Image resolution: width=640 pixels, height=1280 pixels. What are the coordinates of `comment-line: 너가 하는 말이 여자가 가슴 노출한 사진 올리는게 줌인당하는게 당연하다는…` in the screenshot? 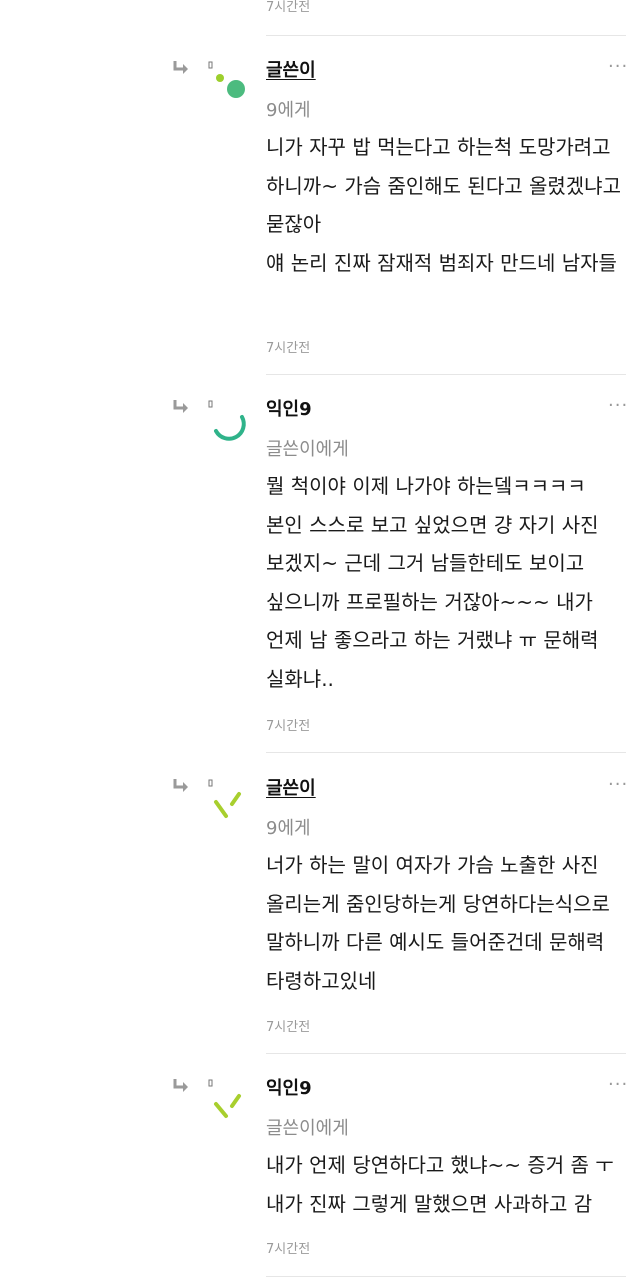 It's located at (438, 923).